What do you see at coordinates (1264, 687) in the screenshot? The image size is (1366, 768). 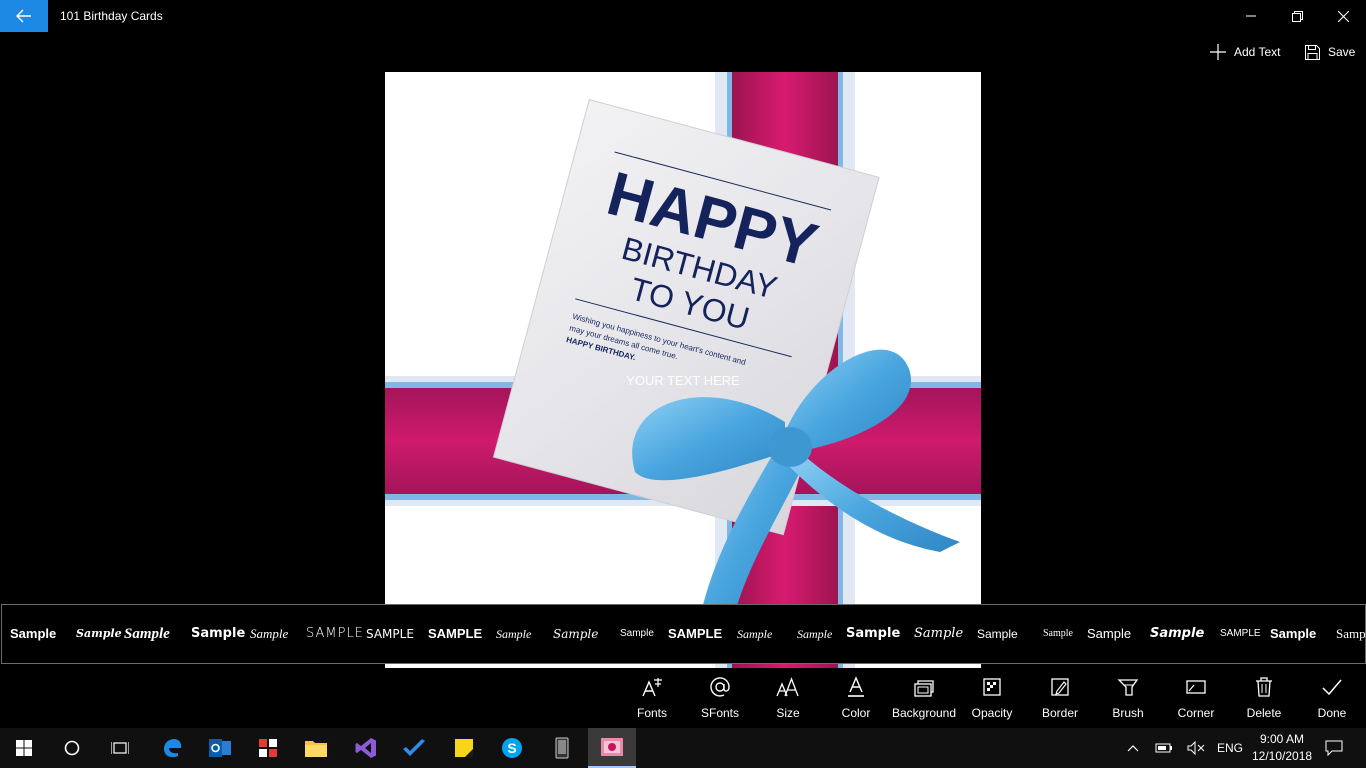 I see `trash-icon` at bounding box center [1264, 687].